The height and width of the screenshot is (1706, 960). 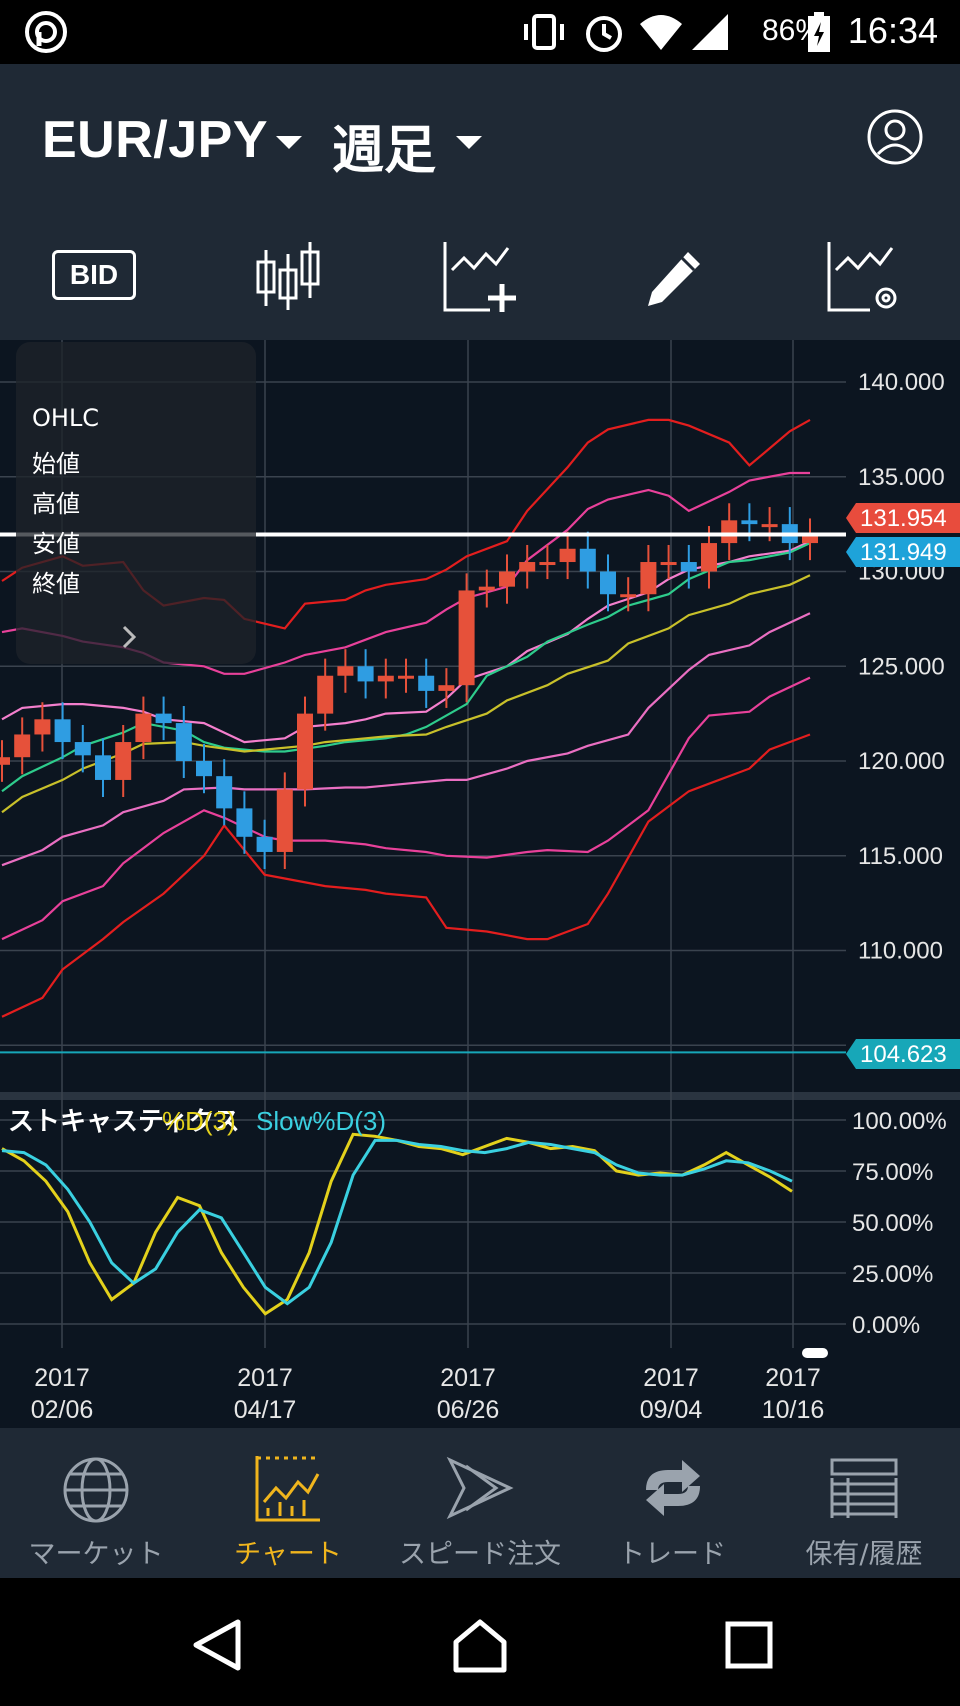 I want to click on panel-divider, so click(x=480, y=1096).